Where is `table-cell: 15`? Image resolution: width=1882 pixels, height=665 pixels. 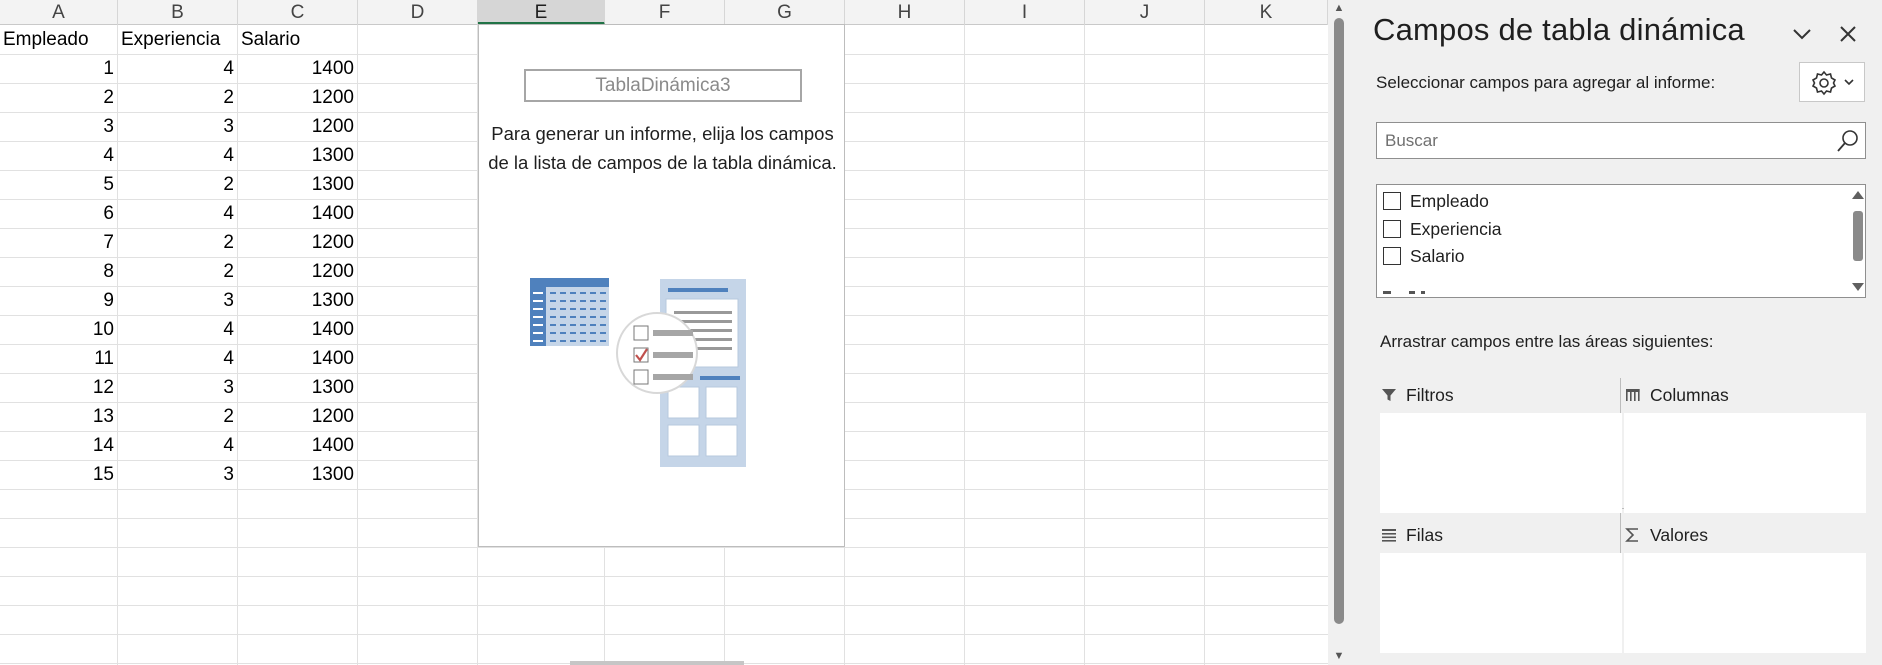 table-cell: 15 is located at coordinates (59, 474).